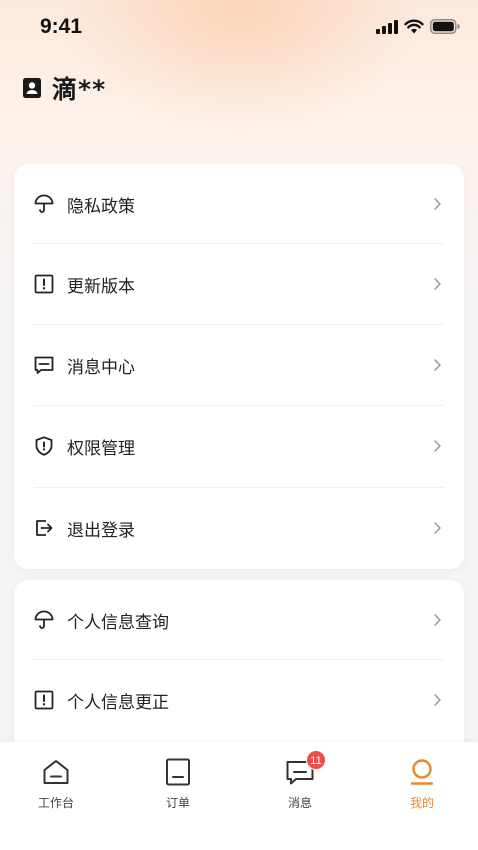  What do you see at coordinates (118, 702) in the screenshot?
I see `menu-item-label: 个人信息更正` at bounding box center [118, 702].